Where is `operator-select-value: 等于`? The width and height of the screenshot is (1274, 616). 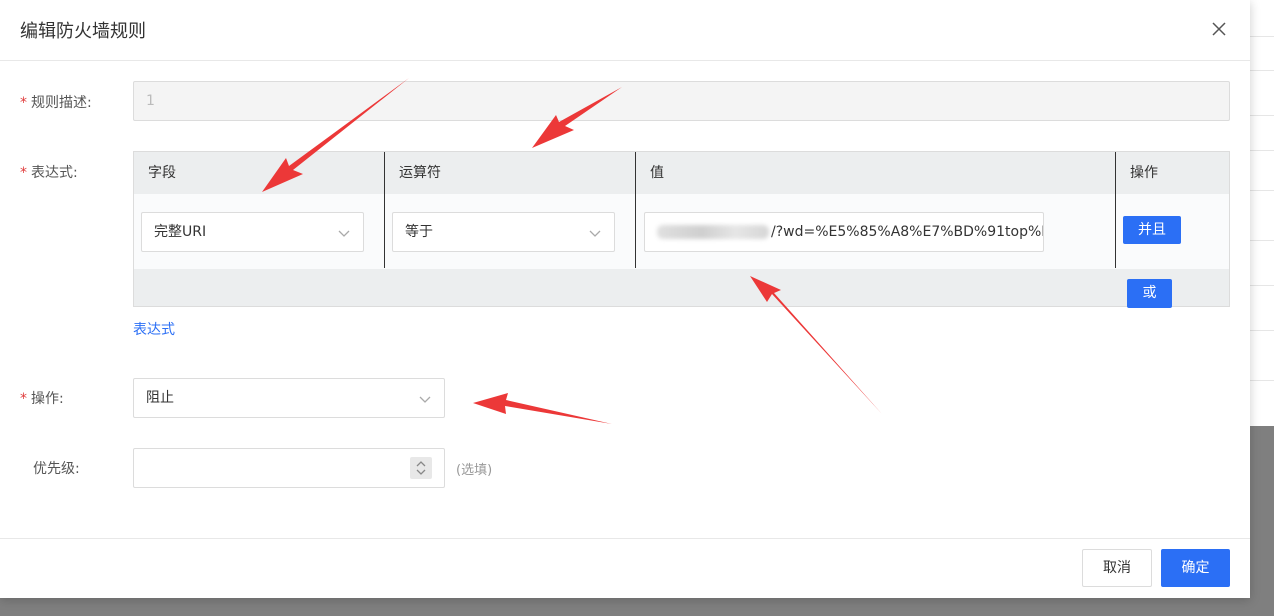
operator-select-value: 等于 is located at coordinates (419, 232).